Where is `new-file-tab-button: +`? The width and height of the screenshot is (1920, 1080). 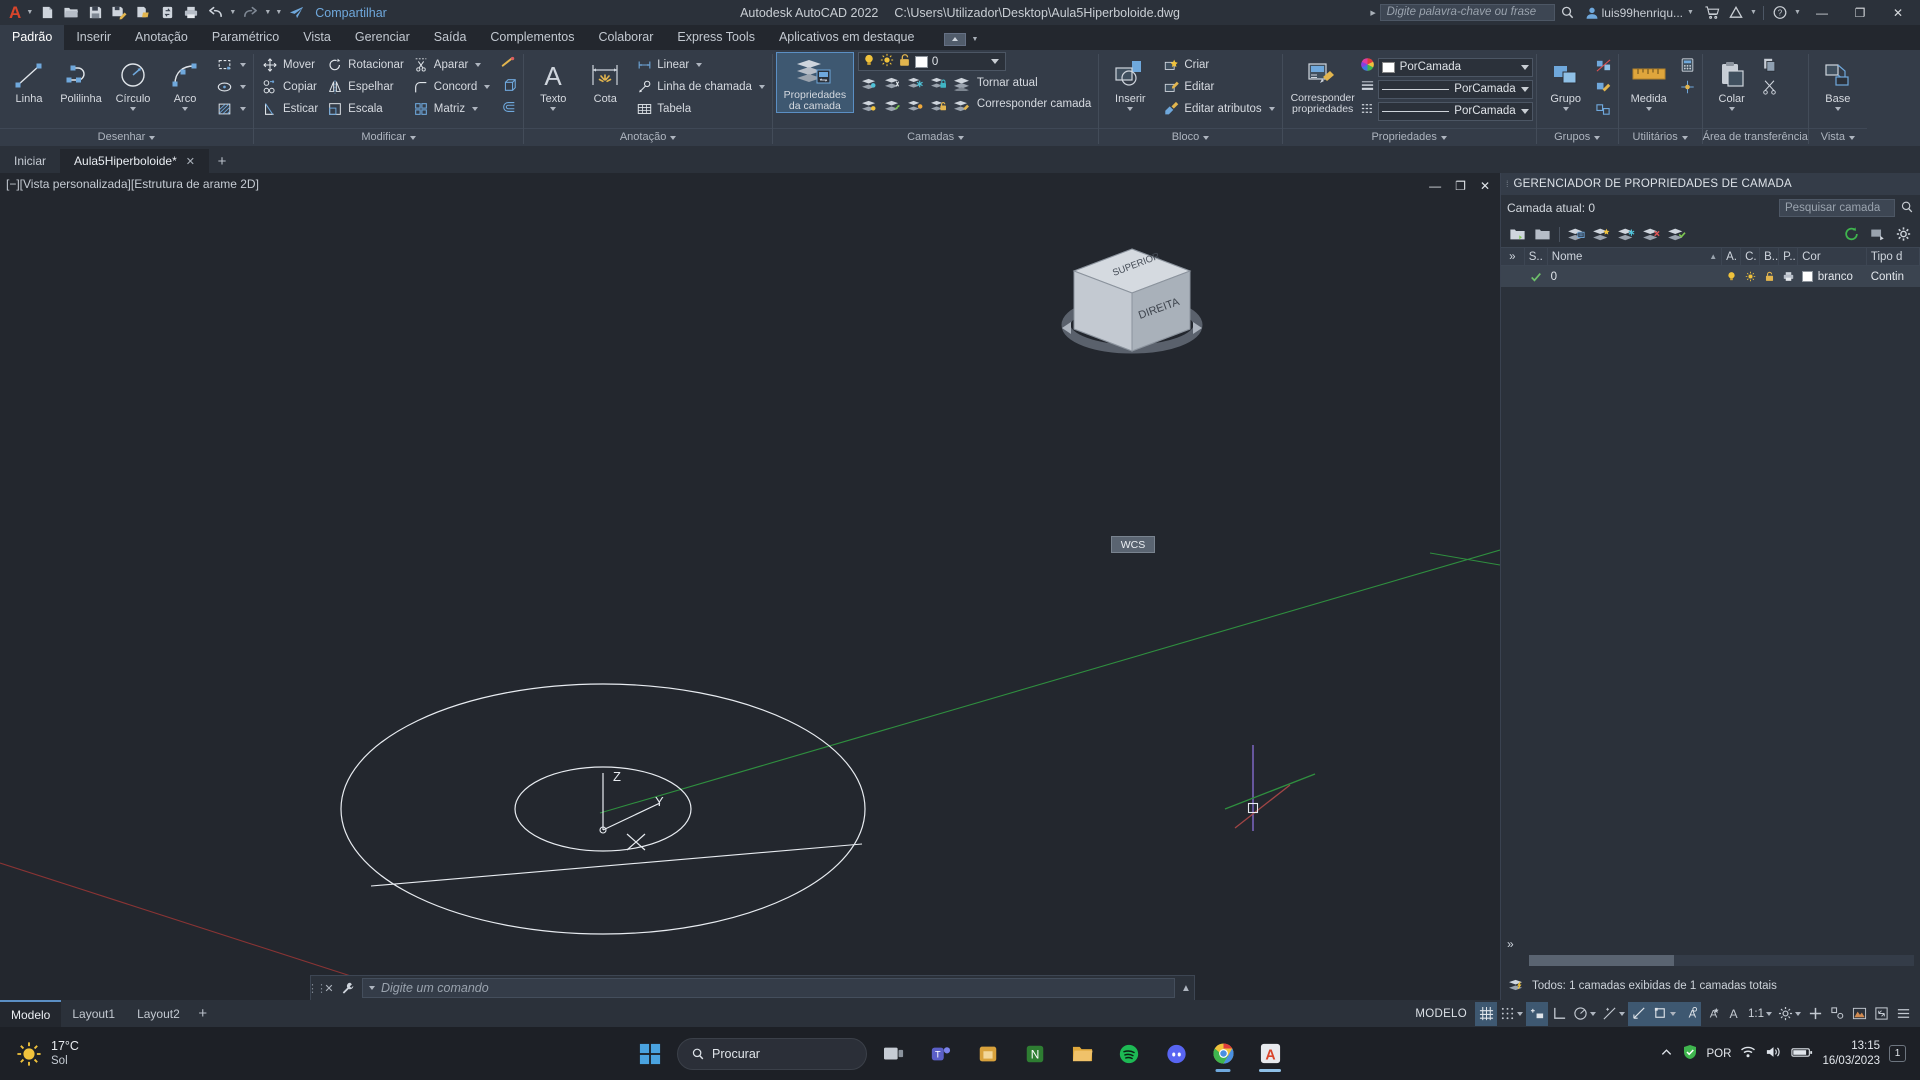
new-file-tab-button: + is located at coordinates (222, 161).